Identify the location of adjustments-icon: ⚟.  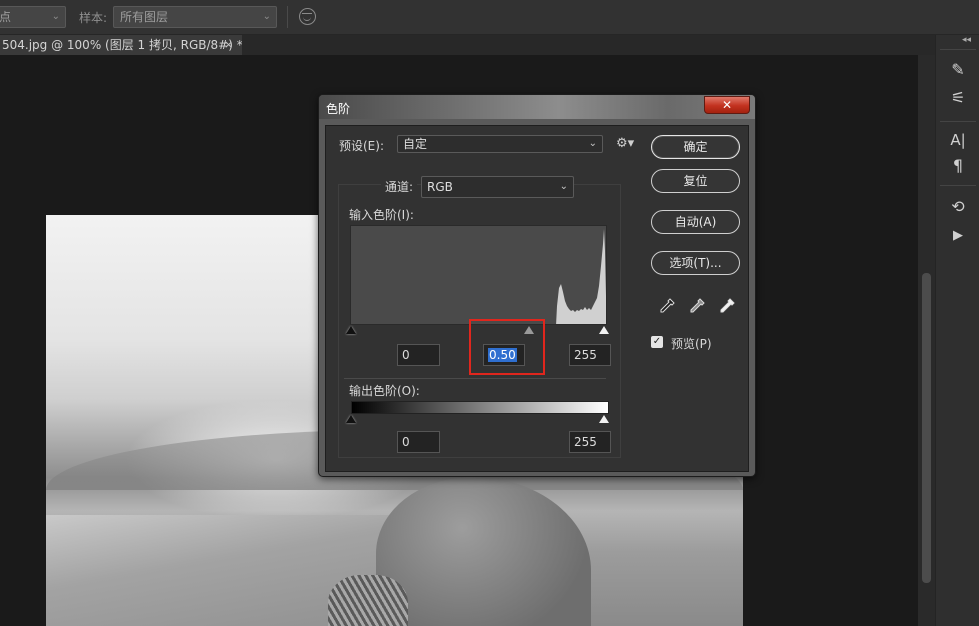
(958, 98).